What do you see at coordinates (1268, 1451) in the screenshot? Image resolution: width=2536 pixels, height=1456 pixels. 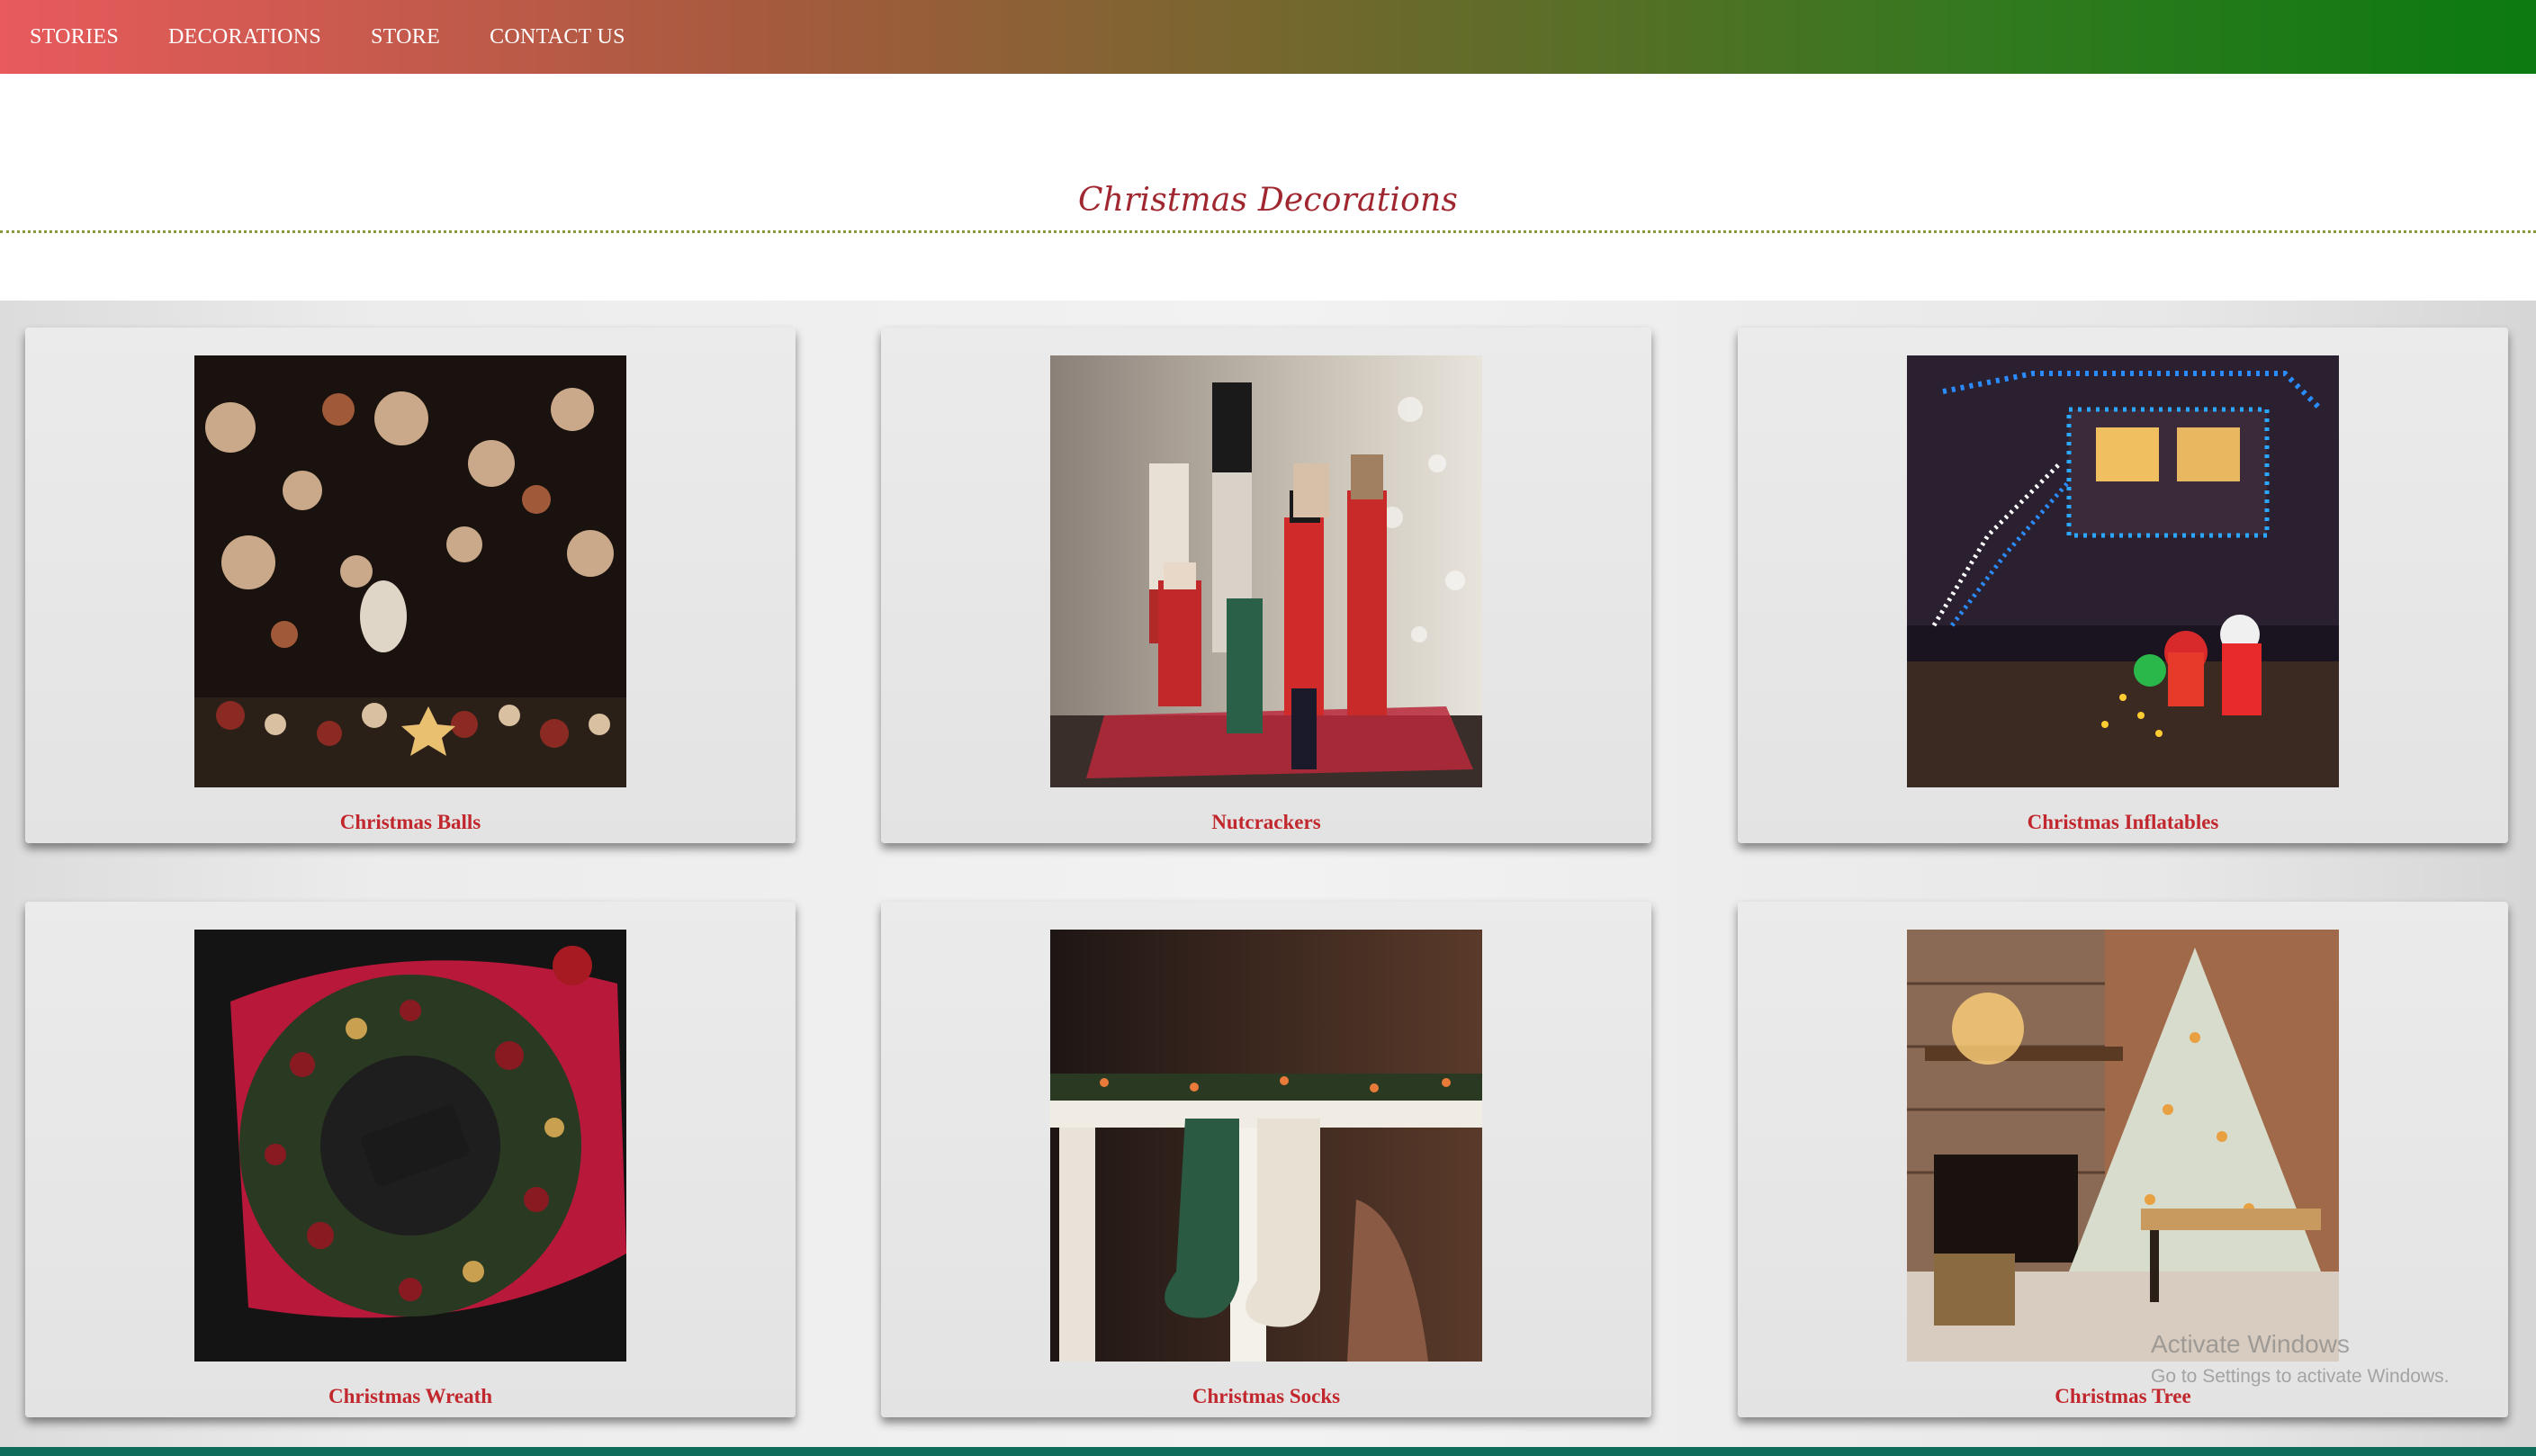 I see `footer-bar` at bounding box center [1268, 1451].